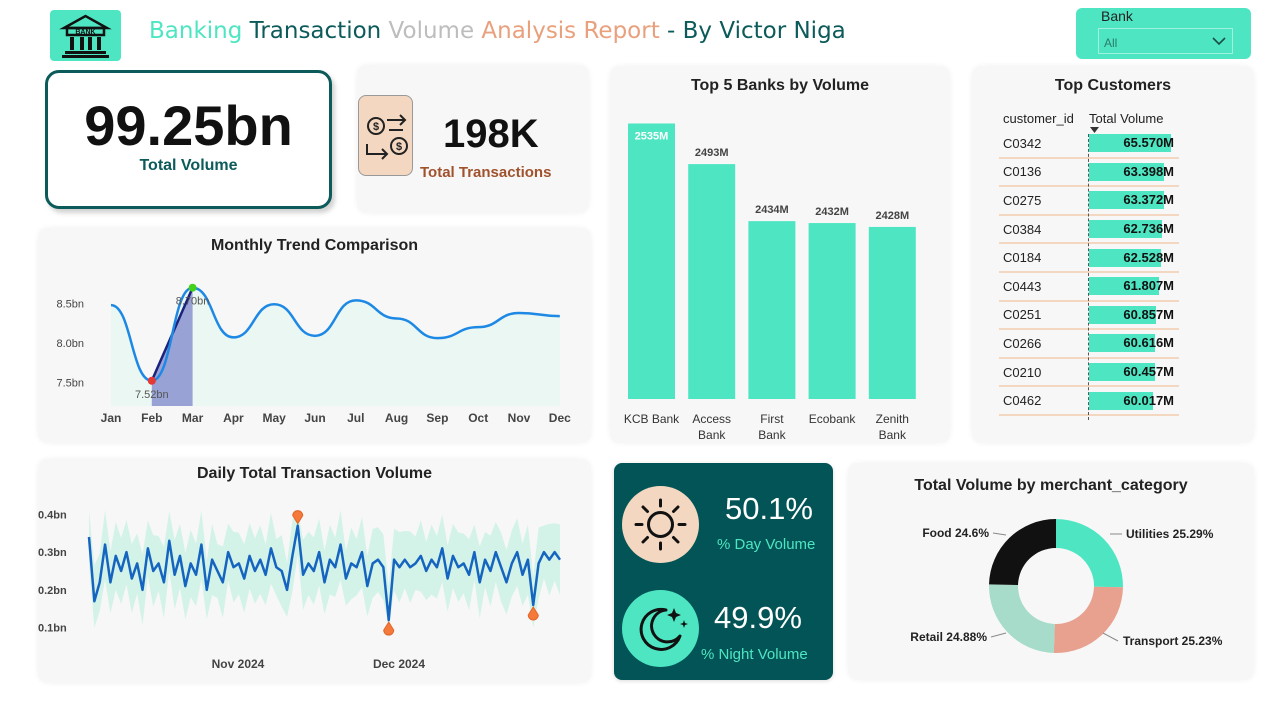 The height and width of the screenshot is (720, 1280). Describe the element at coordinates (314, 418) in the screenshot. I see `monthly-x-tick: Jun` at that location.